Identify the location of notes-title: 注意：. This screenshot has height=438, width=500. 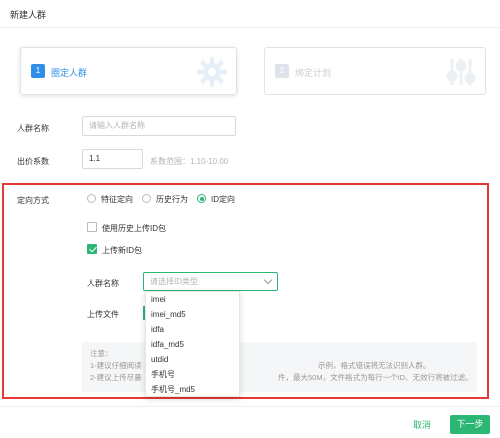
(101, 353).